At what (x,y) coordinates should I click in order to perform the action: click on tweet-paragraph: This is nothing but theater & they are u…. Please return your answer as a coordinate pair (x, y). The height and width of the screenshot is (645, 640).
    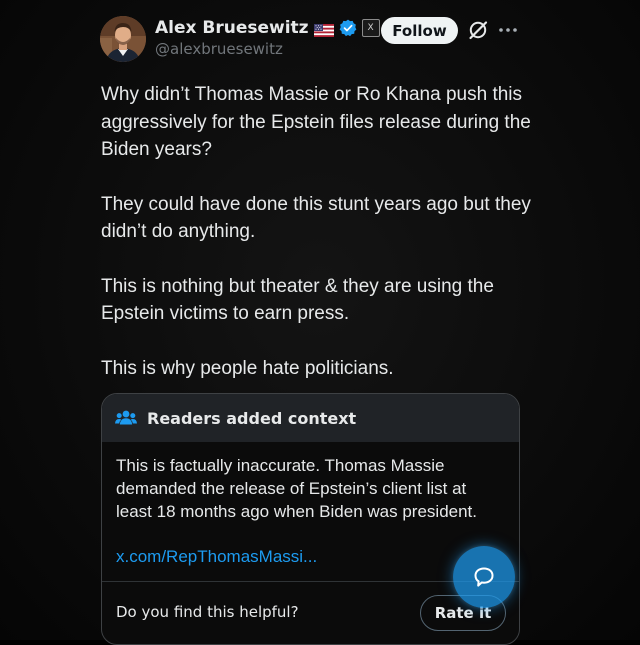
    Looking at the image, I should click on (297, 300).